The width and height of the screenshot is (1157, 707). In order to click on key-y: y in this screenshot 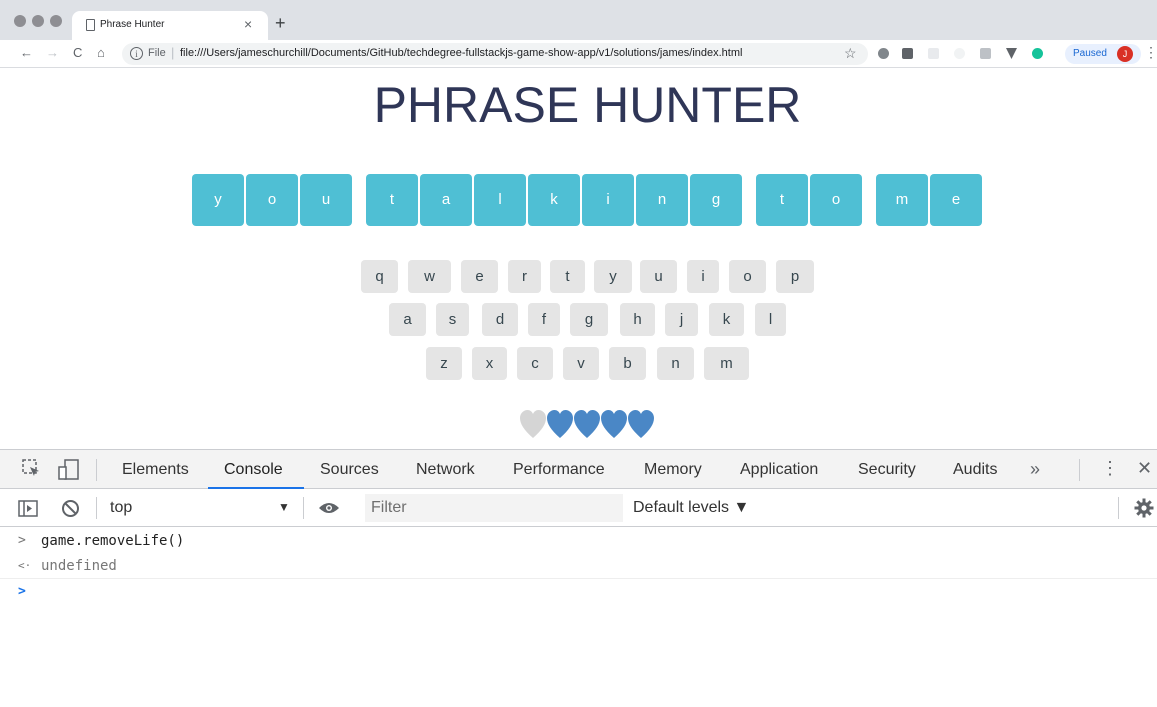, I will do `click(613, 276)`.